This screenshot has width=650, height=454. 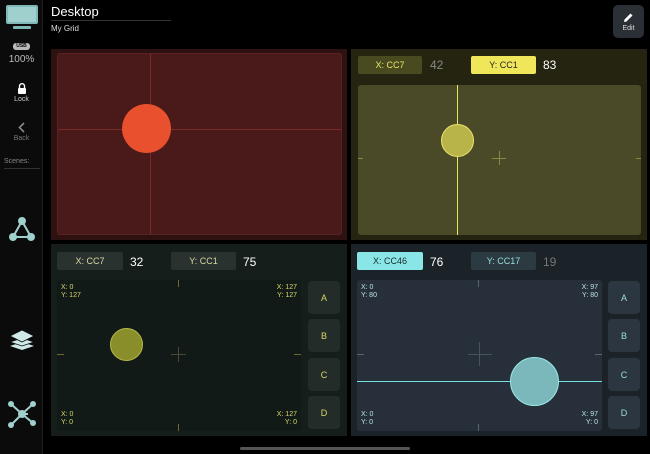 I want to click on x-cc-value: 42, so click(x=437, y=65).